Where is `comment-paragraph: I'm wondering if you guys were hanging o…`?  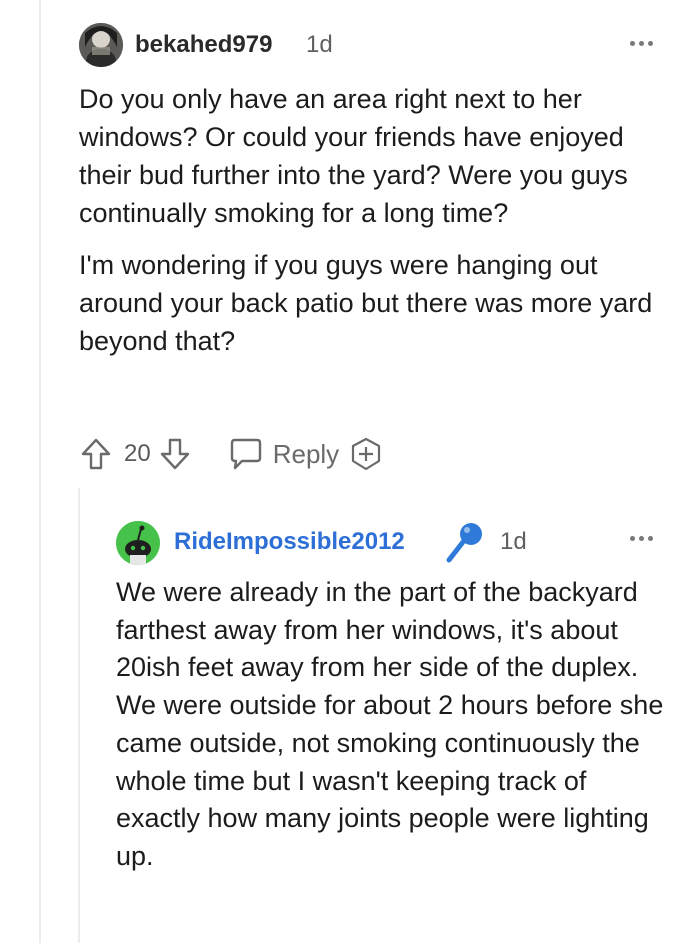 comment-paragraph: I'm wondering if you guys were hanging o… is located at coordinates (366, 303).